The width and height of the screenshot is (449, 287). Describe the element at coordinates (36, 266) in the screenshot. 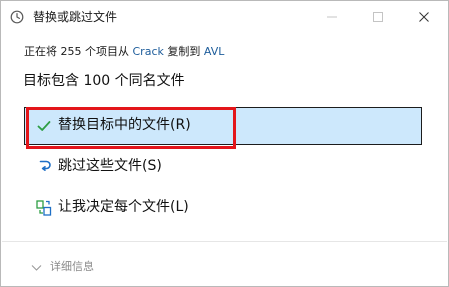

I see `chevron-down-icon` at that location.